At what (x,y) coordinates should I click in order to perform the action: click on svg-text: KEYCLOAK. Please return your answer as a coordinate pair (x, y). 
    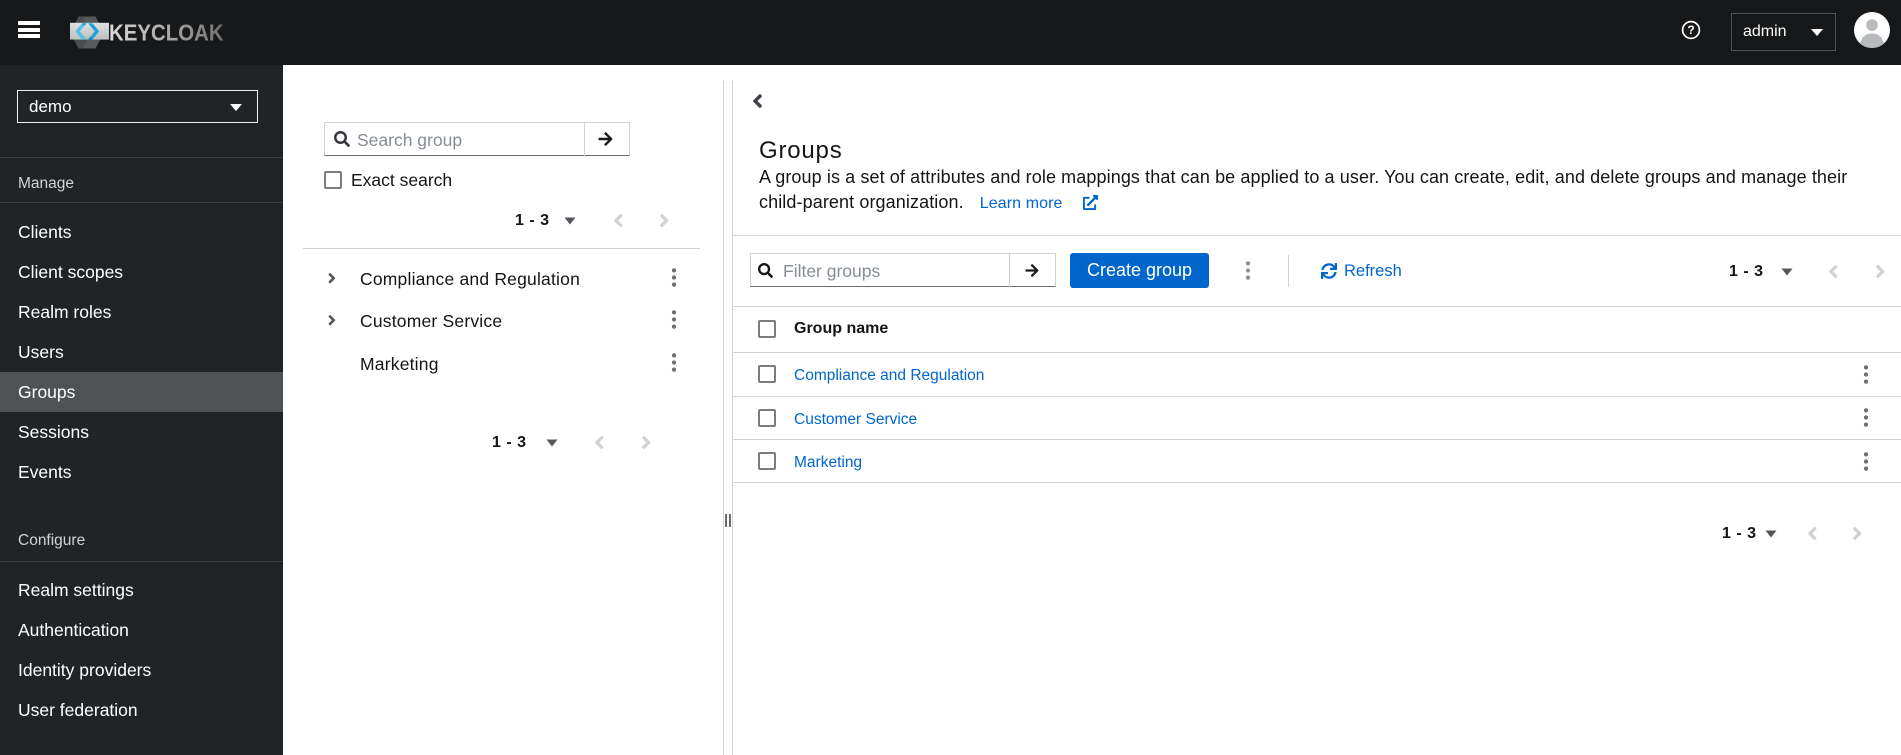
    Looking at the image, I should click on (166, 32).